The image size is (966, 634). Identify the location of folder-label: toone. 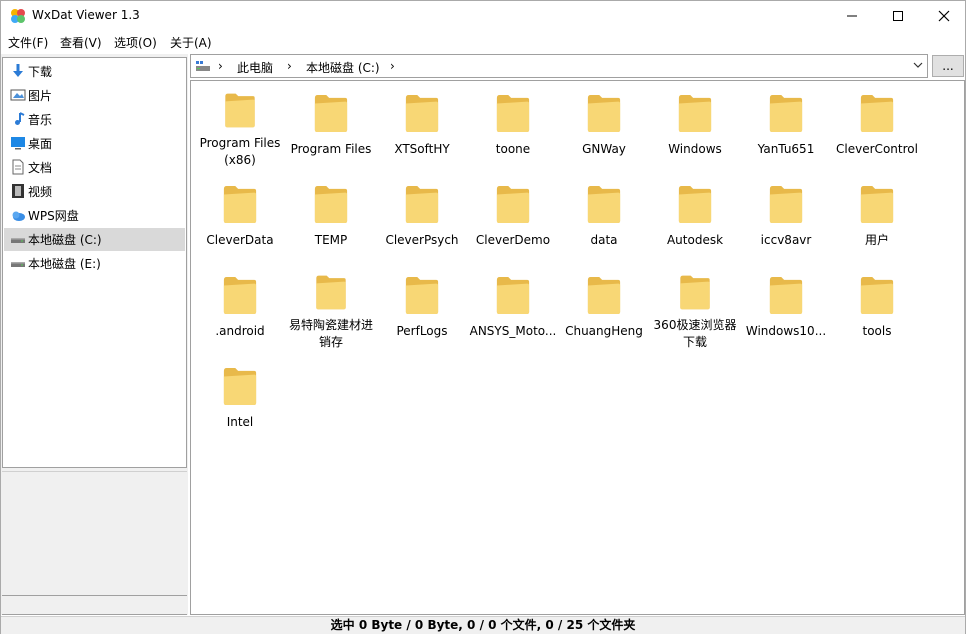
(513, 149).